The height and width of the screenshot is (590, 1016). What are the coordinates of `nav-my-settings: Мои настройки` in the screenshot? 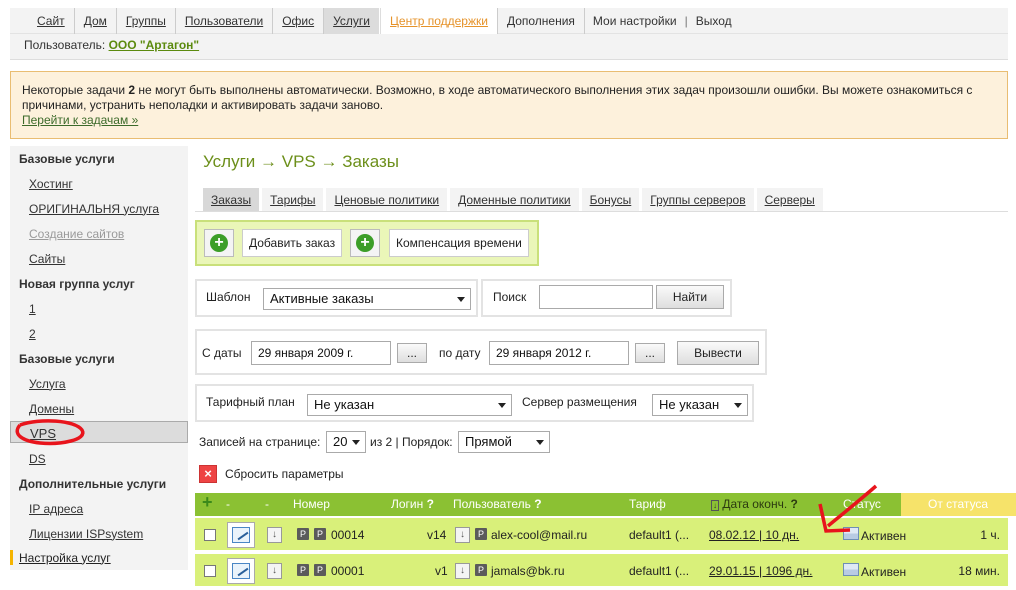 It's located at (633, 21).